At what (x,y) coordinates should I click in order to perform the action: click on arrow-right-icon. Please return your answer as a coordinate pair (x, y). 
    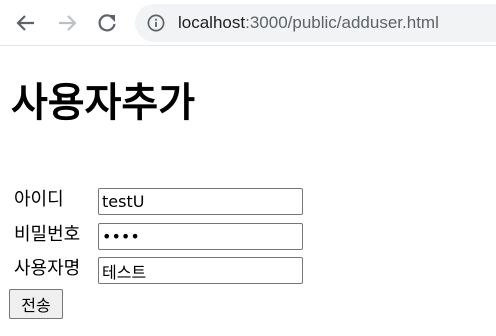
    Looking at the image, I should click on (68, 23).